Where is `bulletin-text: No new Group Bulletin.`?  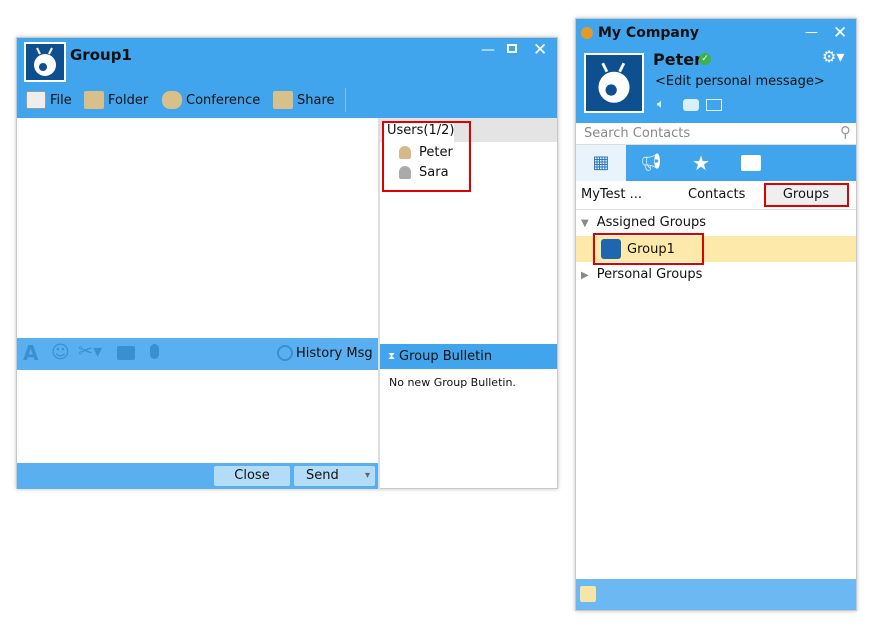
bulletin-text: No new Group Bulletin. is located at coordinates (452, 382).